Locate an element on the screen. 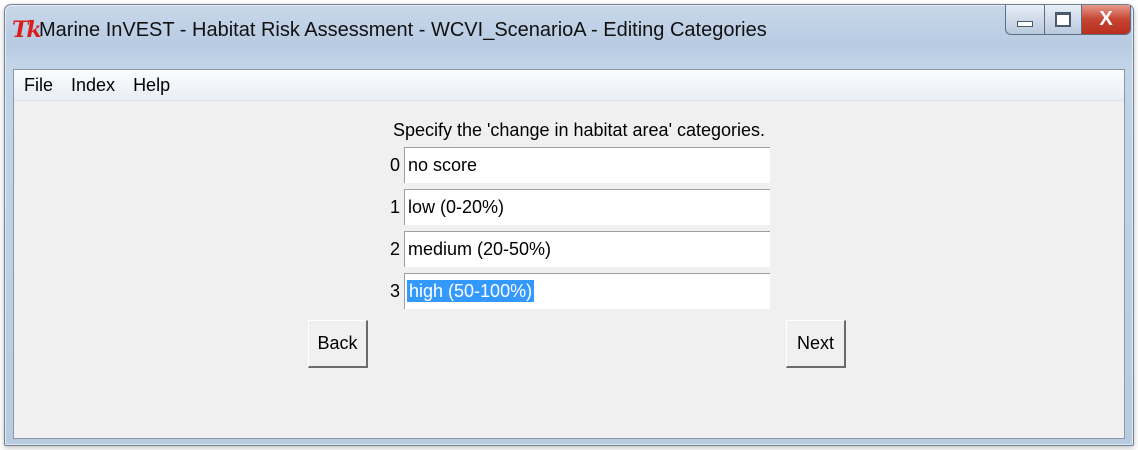 The image size is (1138, 450). category-index: 0 is located at coordinates (394, 164).